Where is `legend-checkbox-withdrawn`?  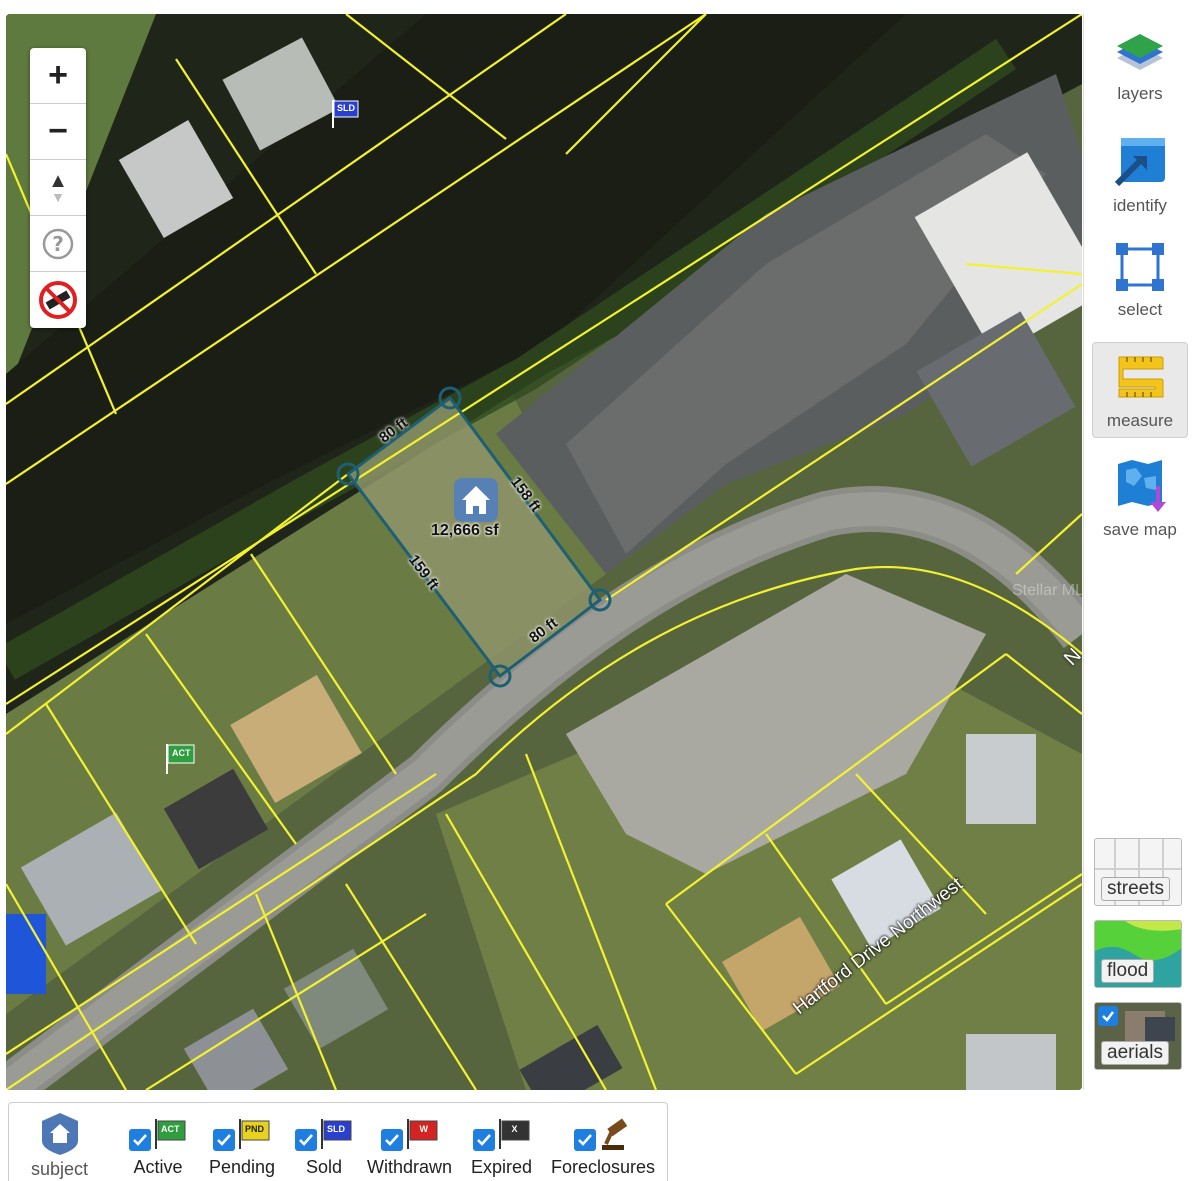 legend-checkbox-withdrawn is located at coordinates (391, 1140).